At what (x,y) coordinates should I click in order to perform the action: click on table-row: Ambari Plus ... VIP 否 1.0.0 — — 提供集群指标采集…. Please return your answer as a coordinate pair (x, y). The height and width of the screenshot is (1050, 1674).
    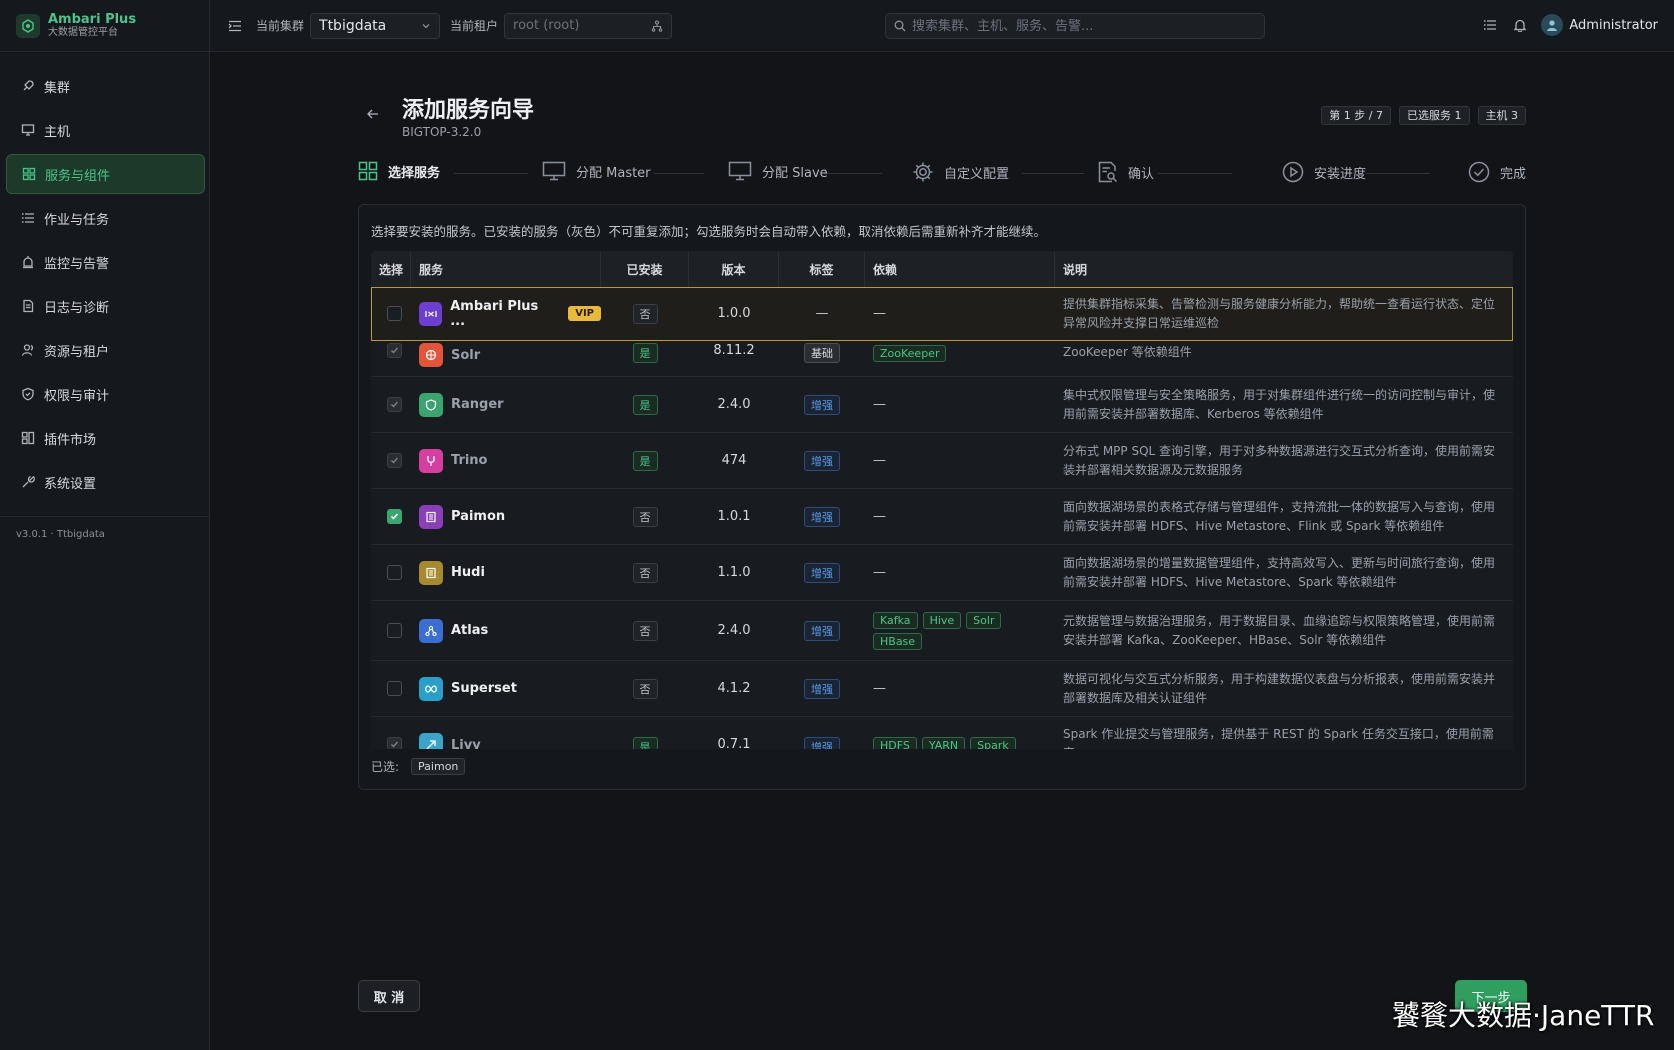
    Looking at the image, I should click on (942, 314).